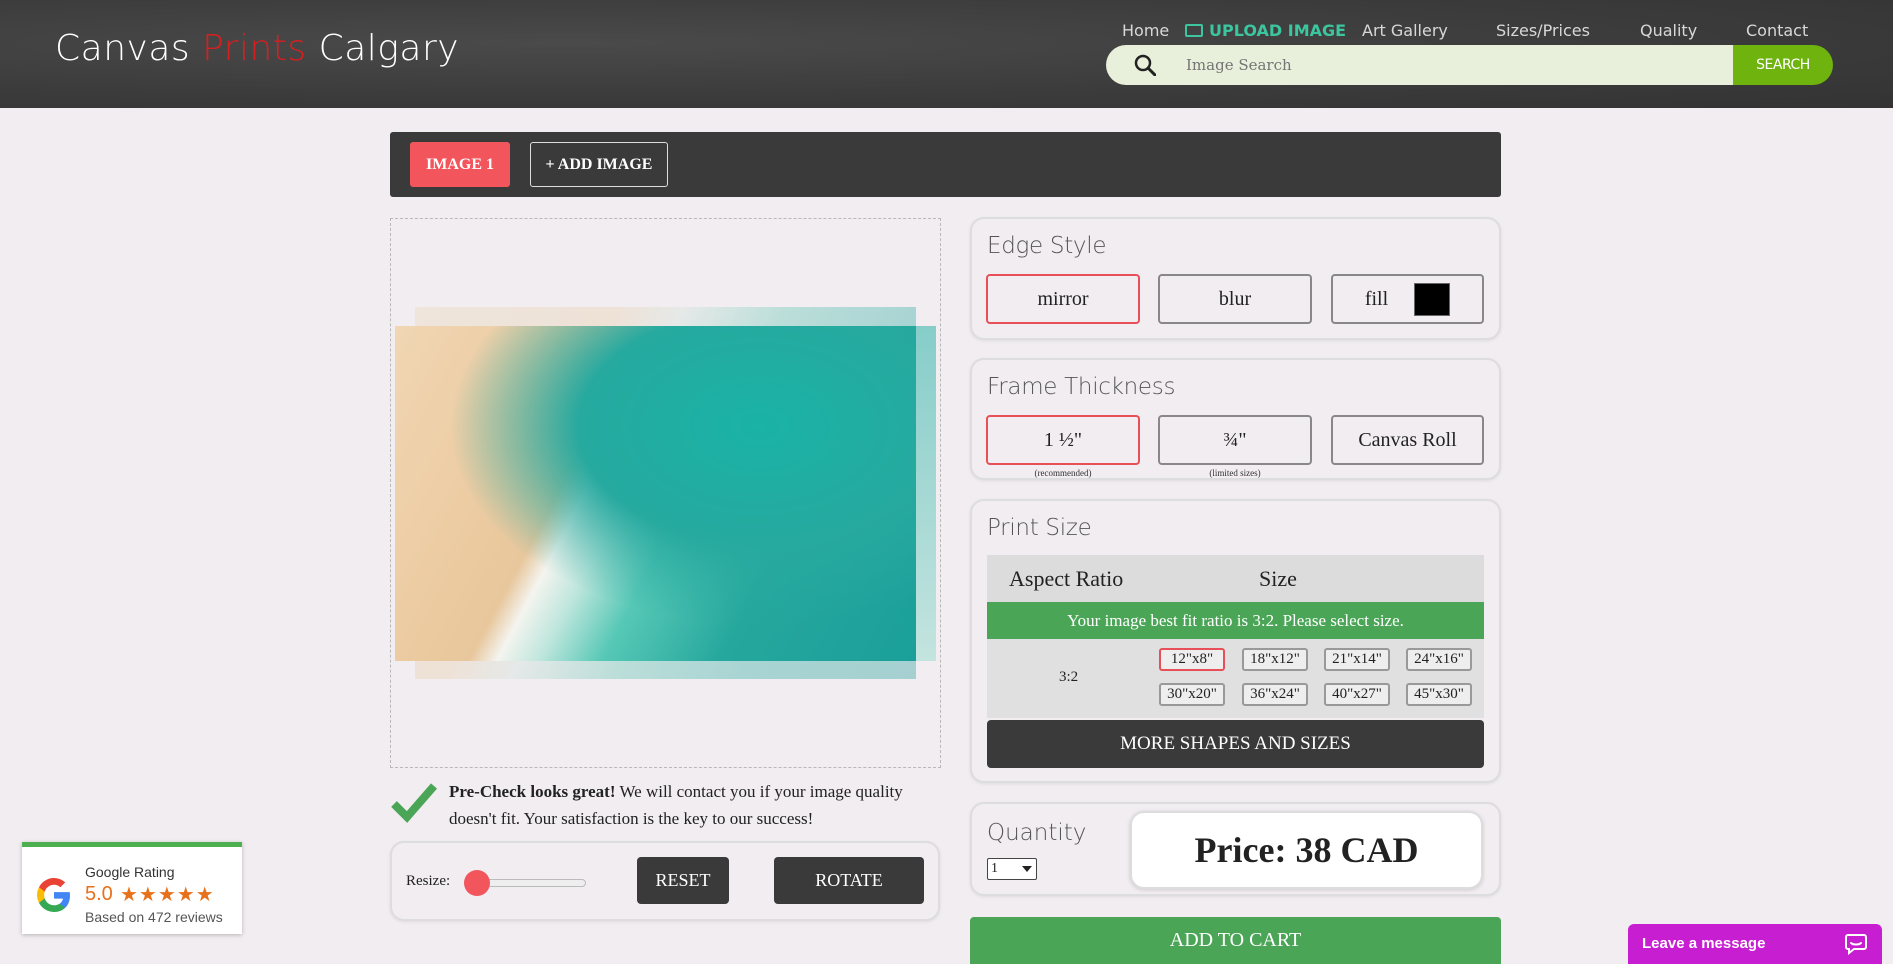 Image resolution: width=1893 pixels, height=964 pixels. I want to click on edge-option-blur: blur, so click(1235, 299).